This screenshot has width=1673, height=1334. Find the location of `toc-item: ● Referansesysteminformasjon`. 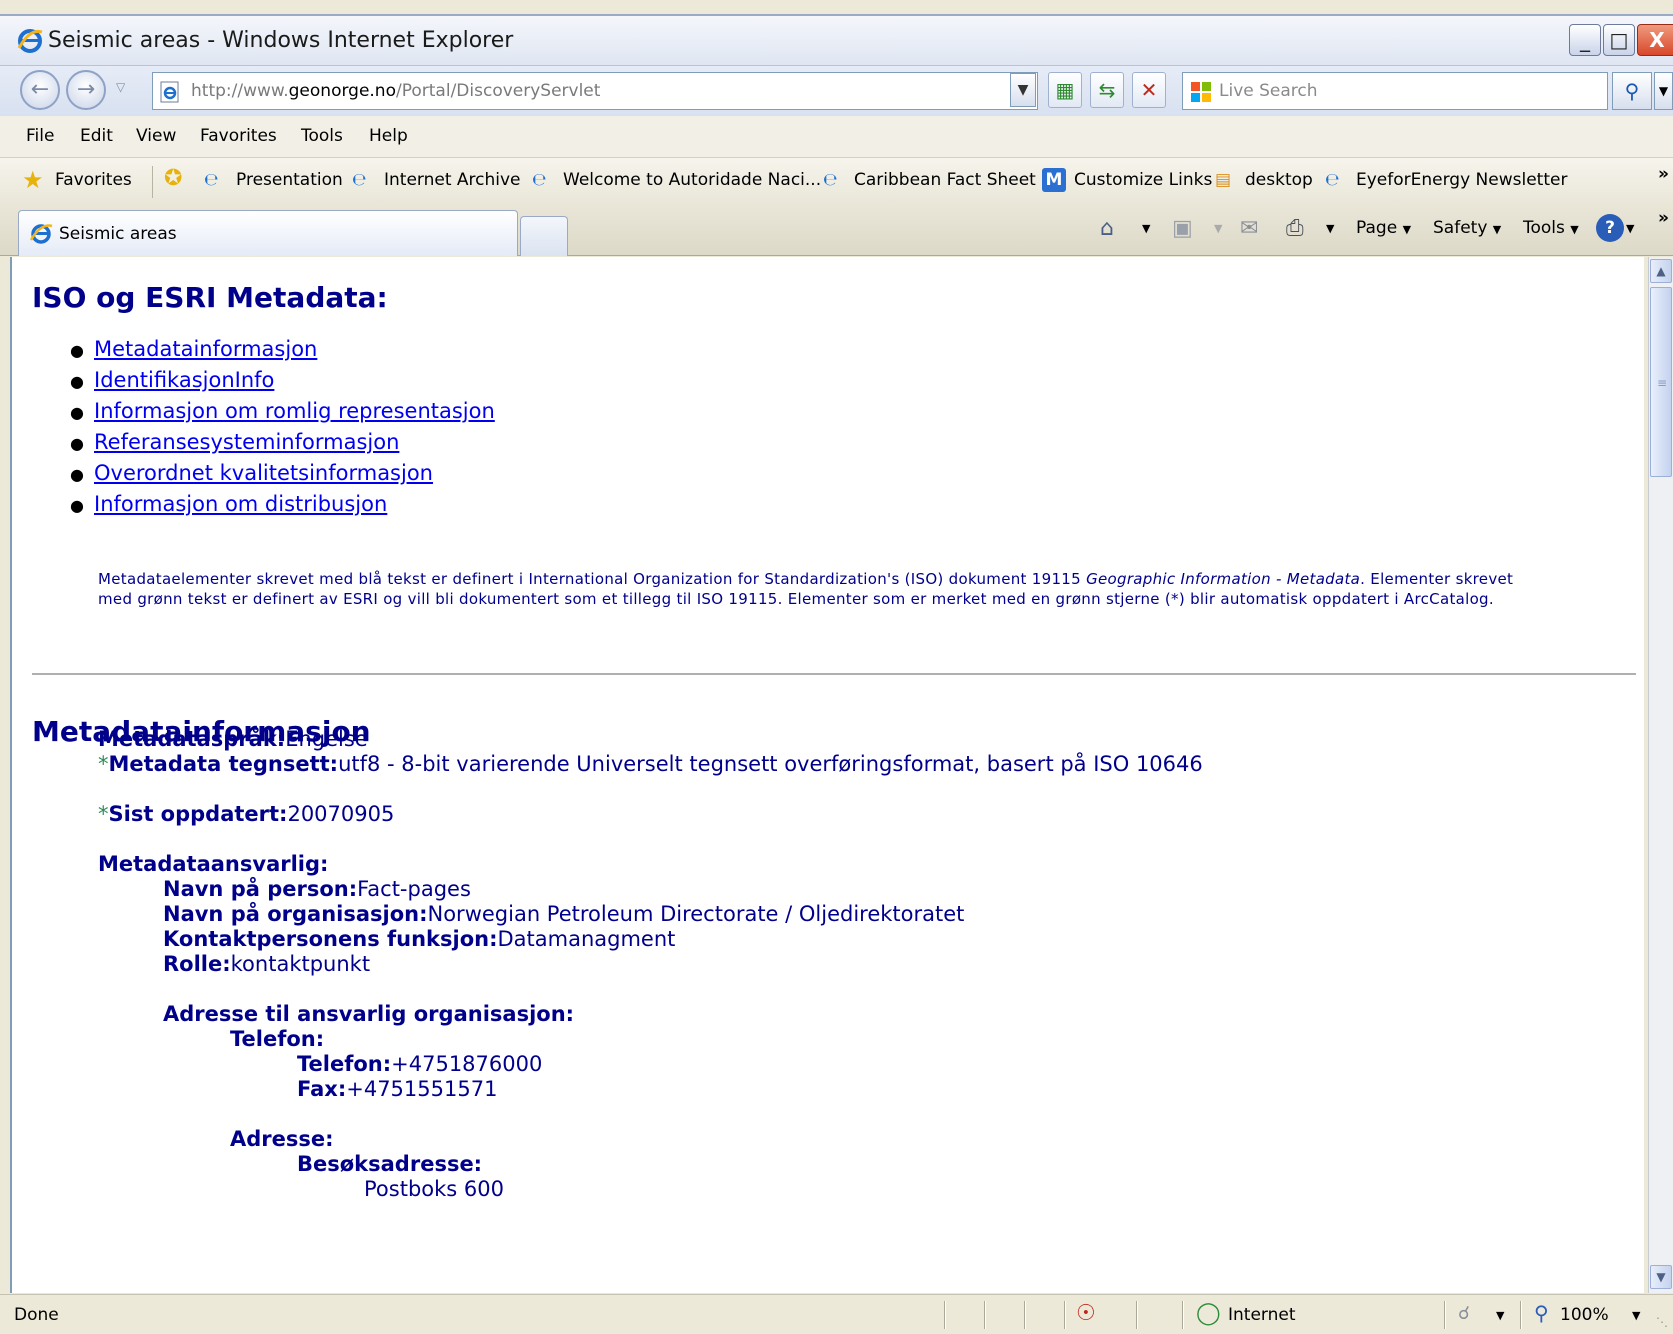

toc-item: ● Referansesysteminformasjon is located at coordinates (235, 442).